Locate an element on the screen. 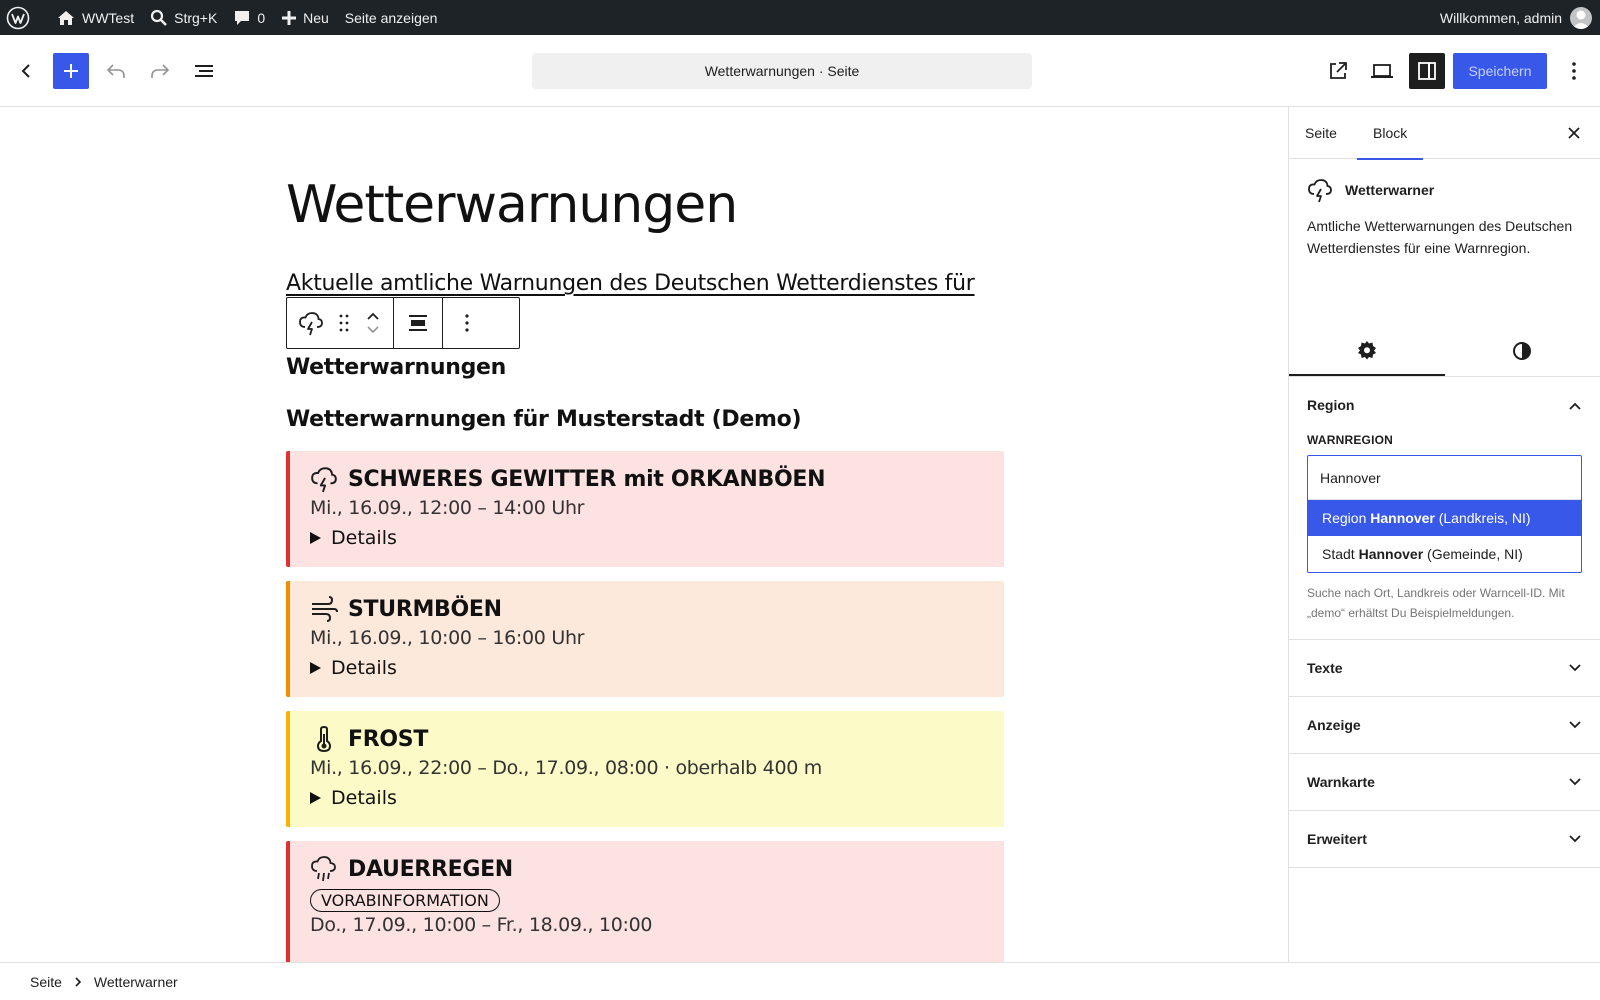 This screenshot has width=1600, height=1000. view-page-button is located at coordinates (1338, 71).